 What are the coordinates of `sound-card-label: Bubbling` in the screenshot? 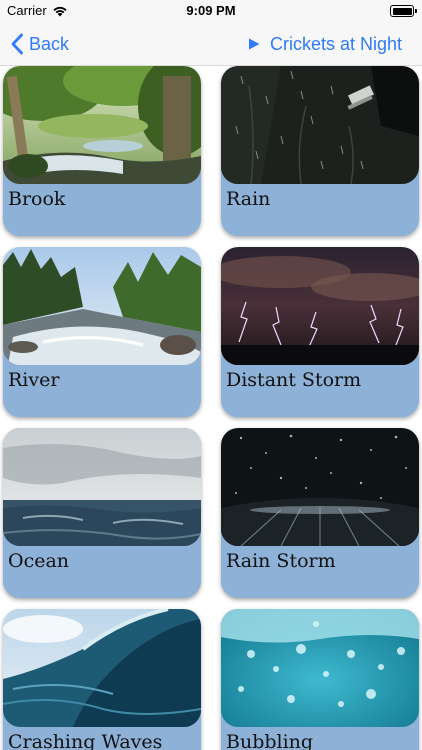 It's located at (270, 740).